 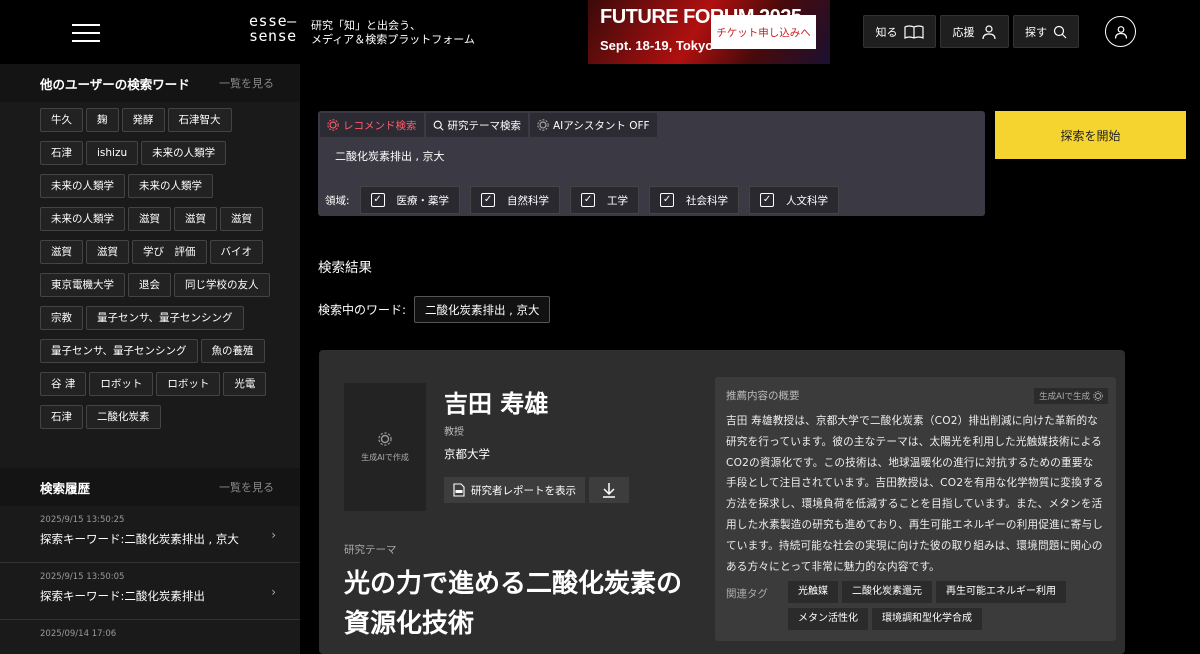 What do you see at coordinates (169, 252) in the screenshot?
I see `keyword-tag: 学び 評価` at bounding box center [169, 252].